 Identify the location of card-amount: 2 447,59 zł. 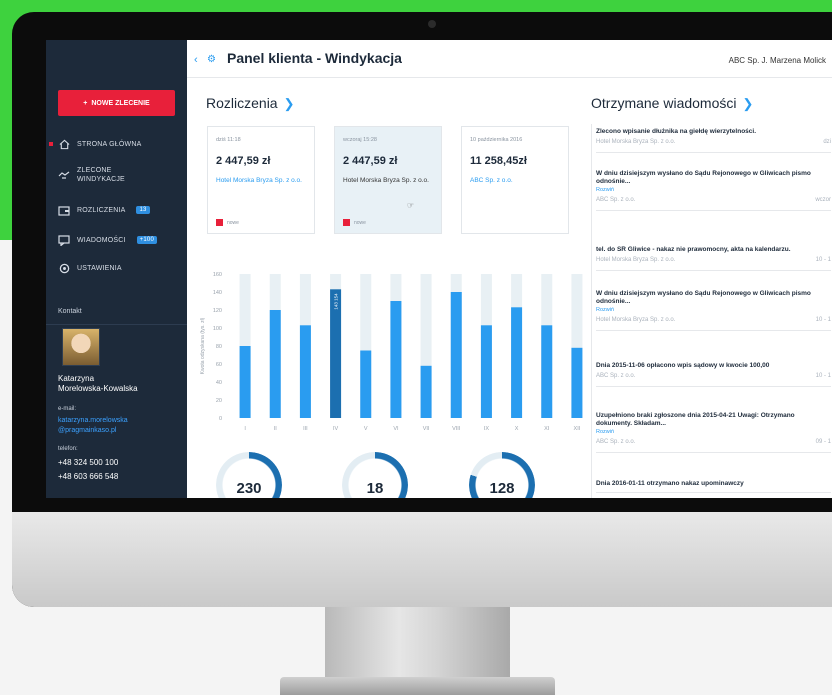
(243, 161).